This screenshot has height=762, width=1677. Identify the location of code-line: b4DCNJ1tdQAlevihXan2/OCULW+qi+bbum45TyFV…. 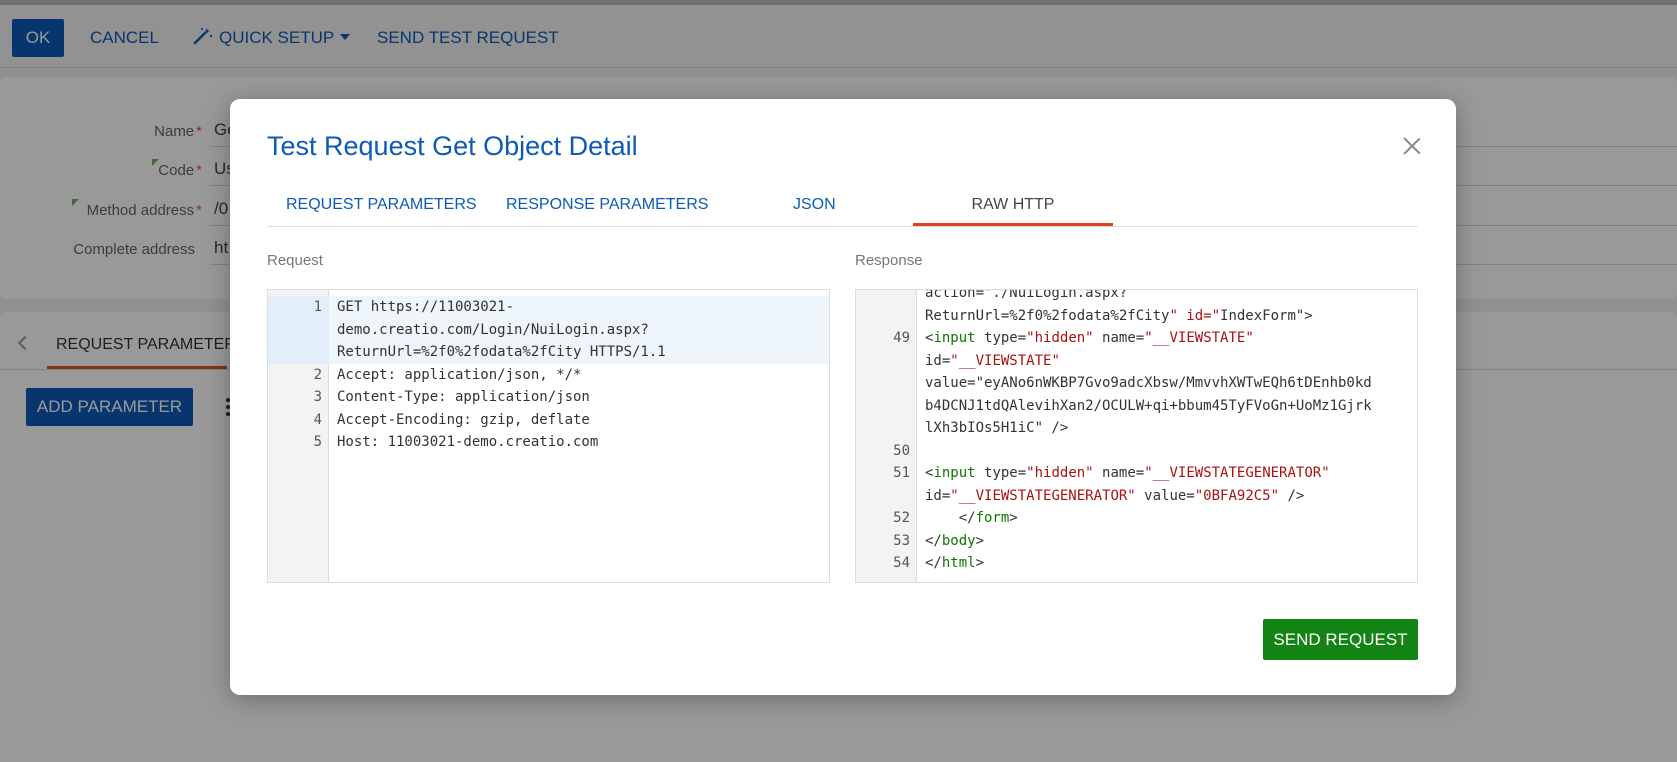
(1136, 406).